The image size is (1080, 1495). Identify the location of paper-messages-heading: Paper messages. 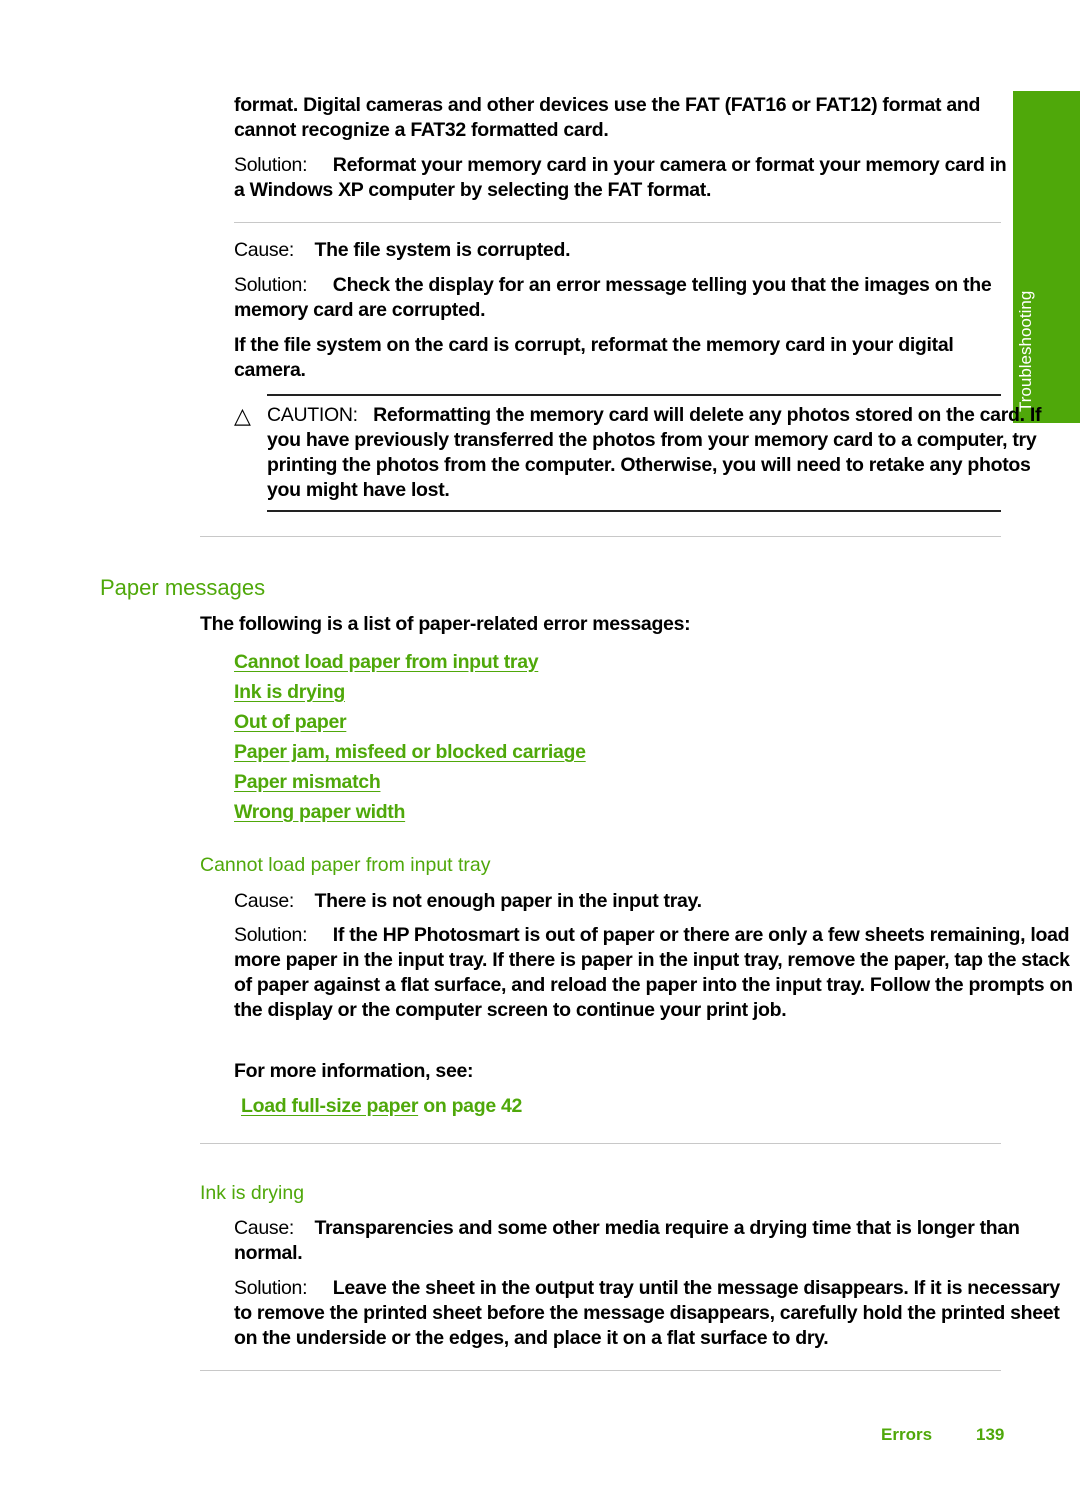
(183, 587).